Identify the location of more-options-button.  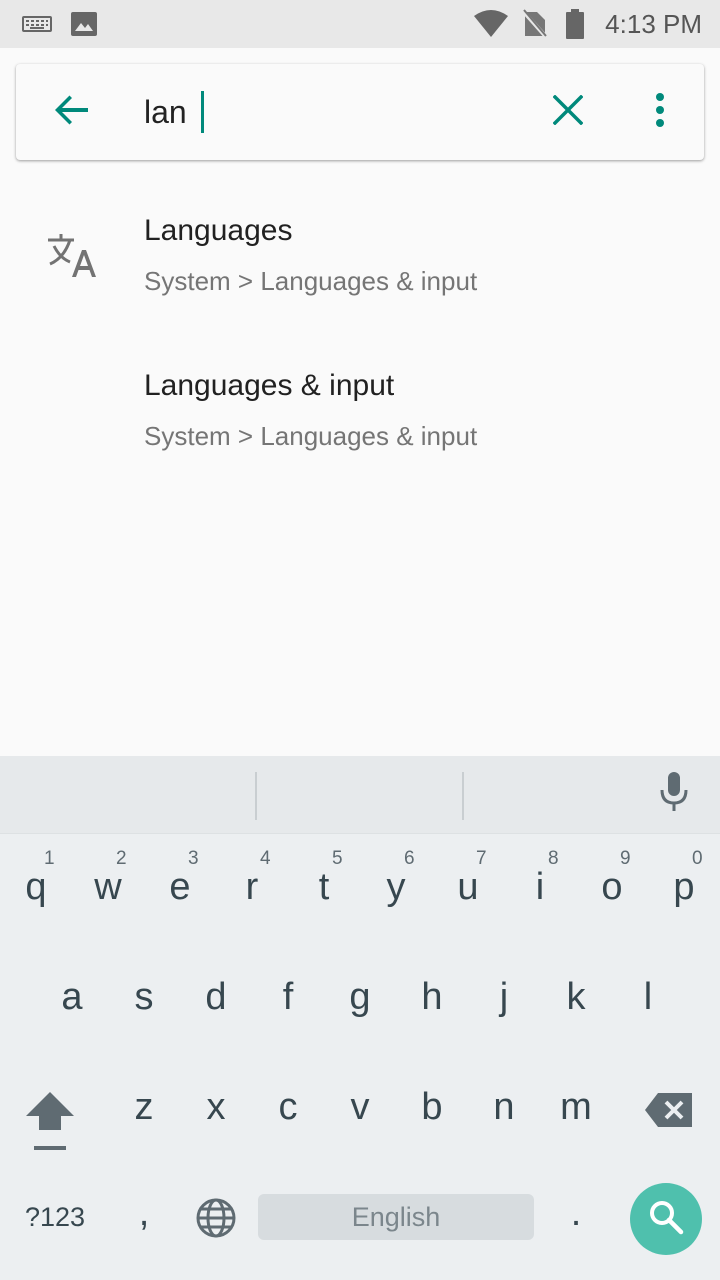
(660, 112).